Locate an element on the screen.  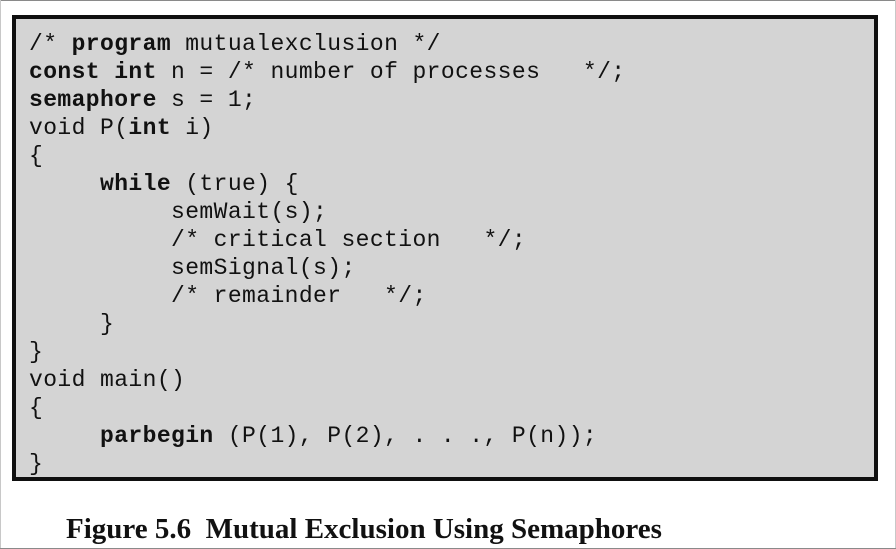
code-keyword: while is located at coordinates (136, 184).